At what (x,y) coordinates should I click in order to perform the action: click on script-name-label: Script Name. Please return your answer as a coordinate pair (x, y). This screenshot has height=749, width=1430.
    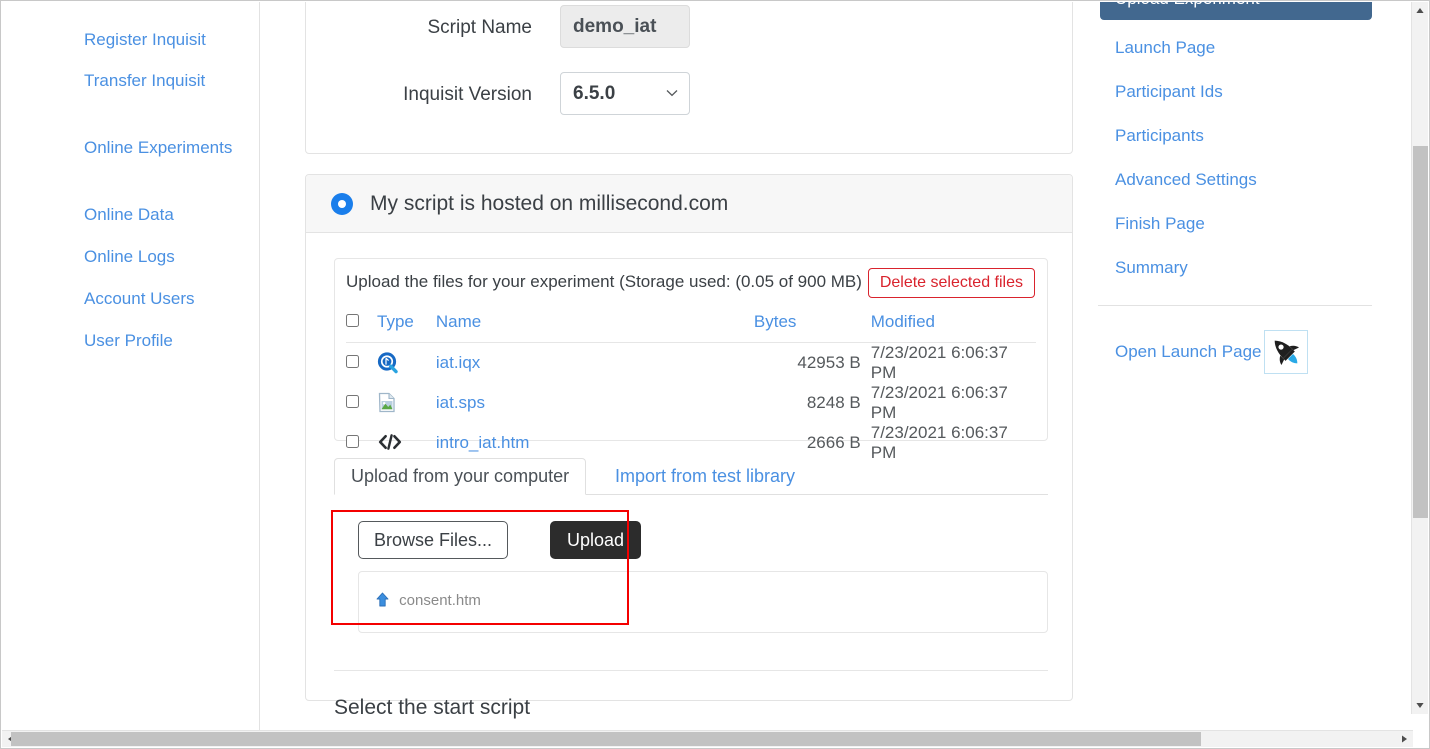
    Looking at the image, I should click on (479, 27).